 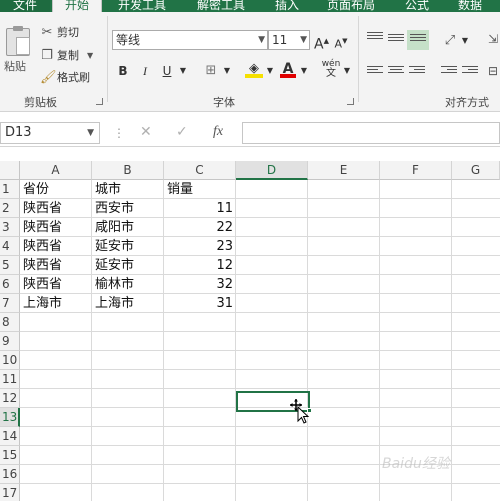 I want to click on font-color-icon: A, so click(x=288, y=69).